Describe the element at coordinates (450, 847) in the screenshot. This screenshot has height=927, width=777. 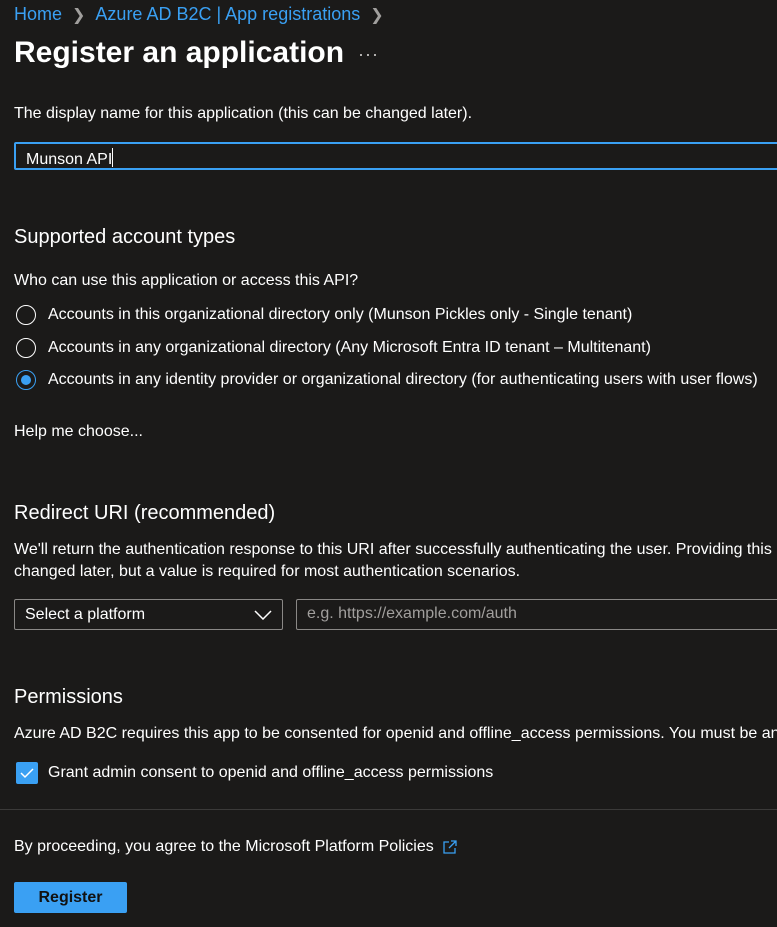
I see `external-link-icon` at that location.